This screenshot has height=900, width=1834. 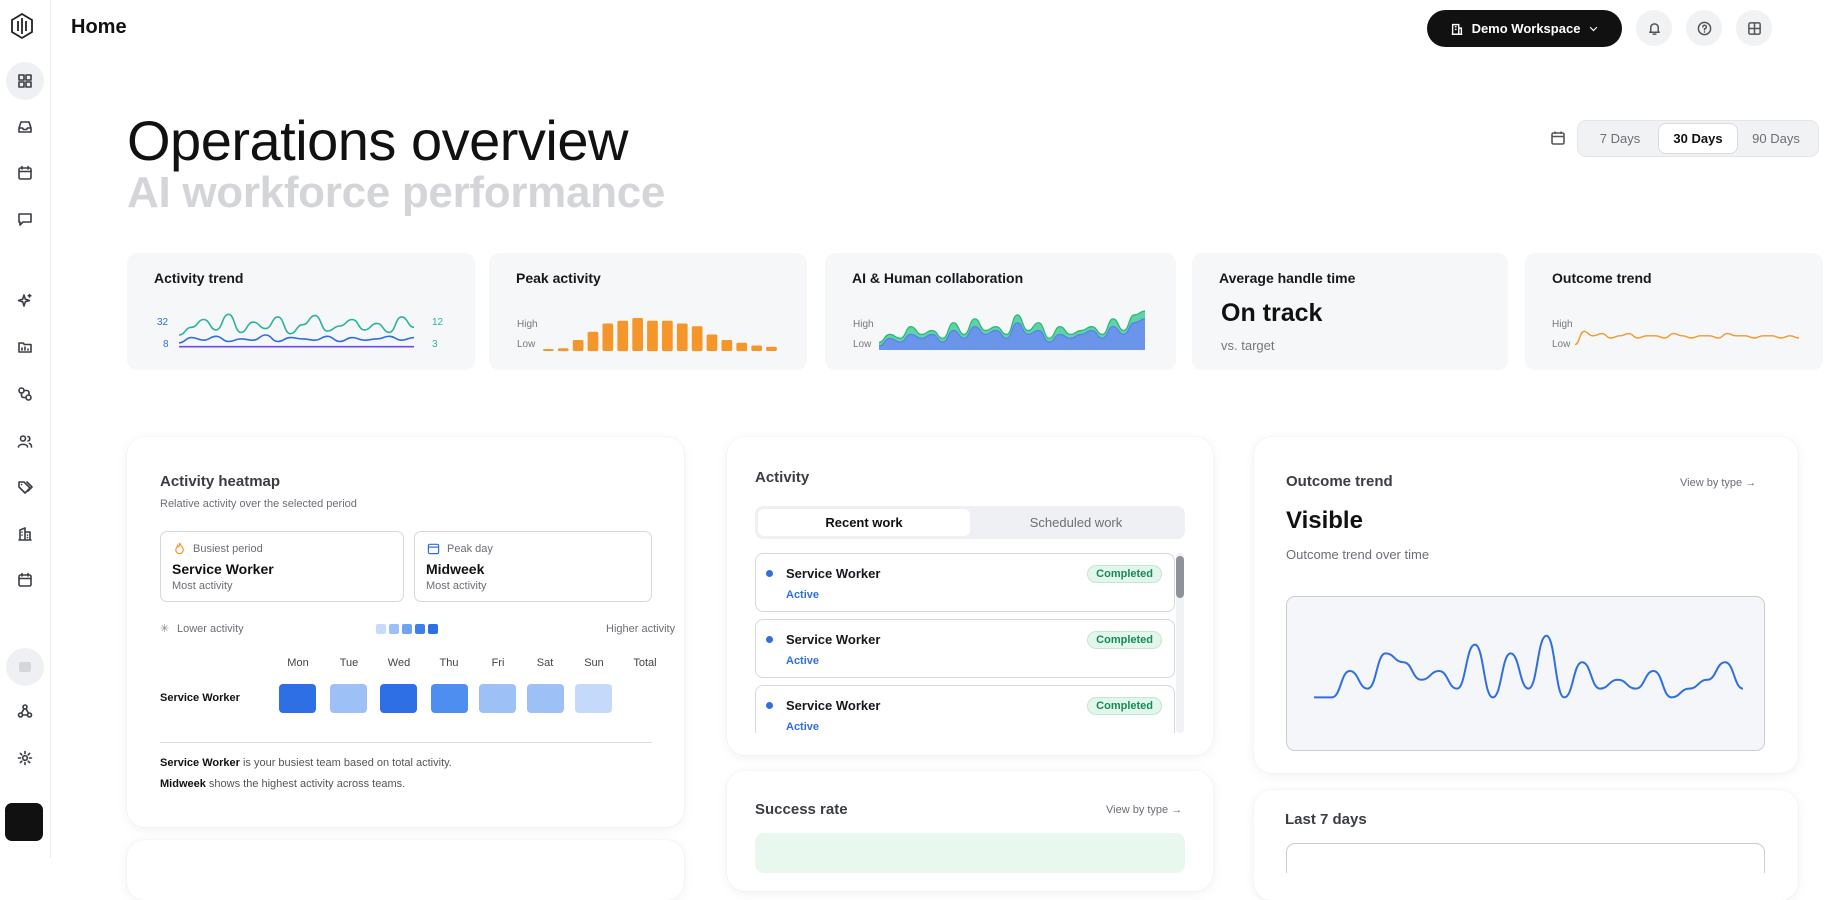 What do you see at coordinates (1525, 858) in the screenshot?
I see `last7-chart-frame` at bounding box center [1525, 858].